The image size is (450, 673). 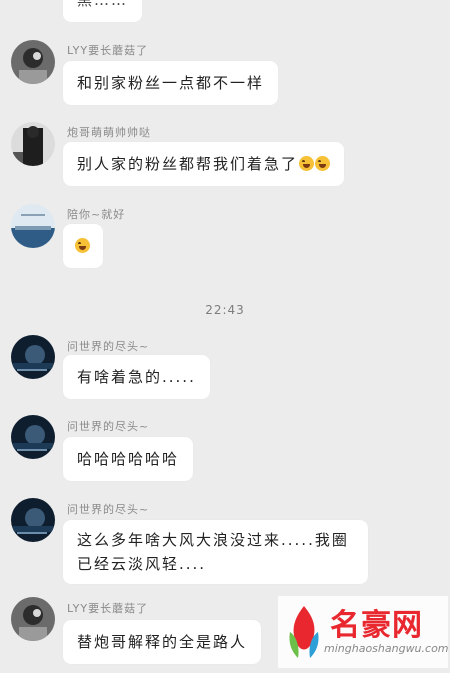 I want to click on message-bubble: 哈哈哈哈哈哈, so click(x=128, y=459).